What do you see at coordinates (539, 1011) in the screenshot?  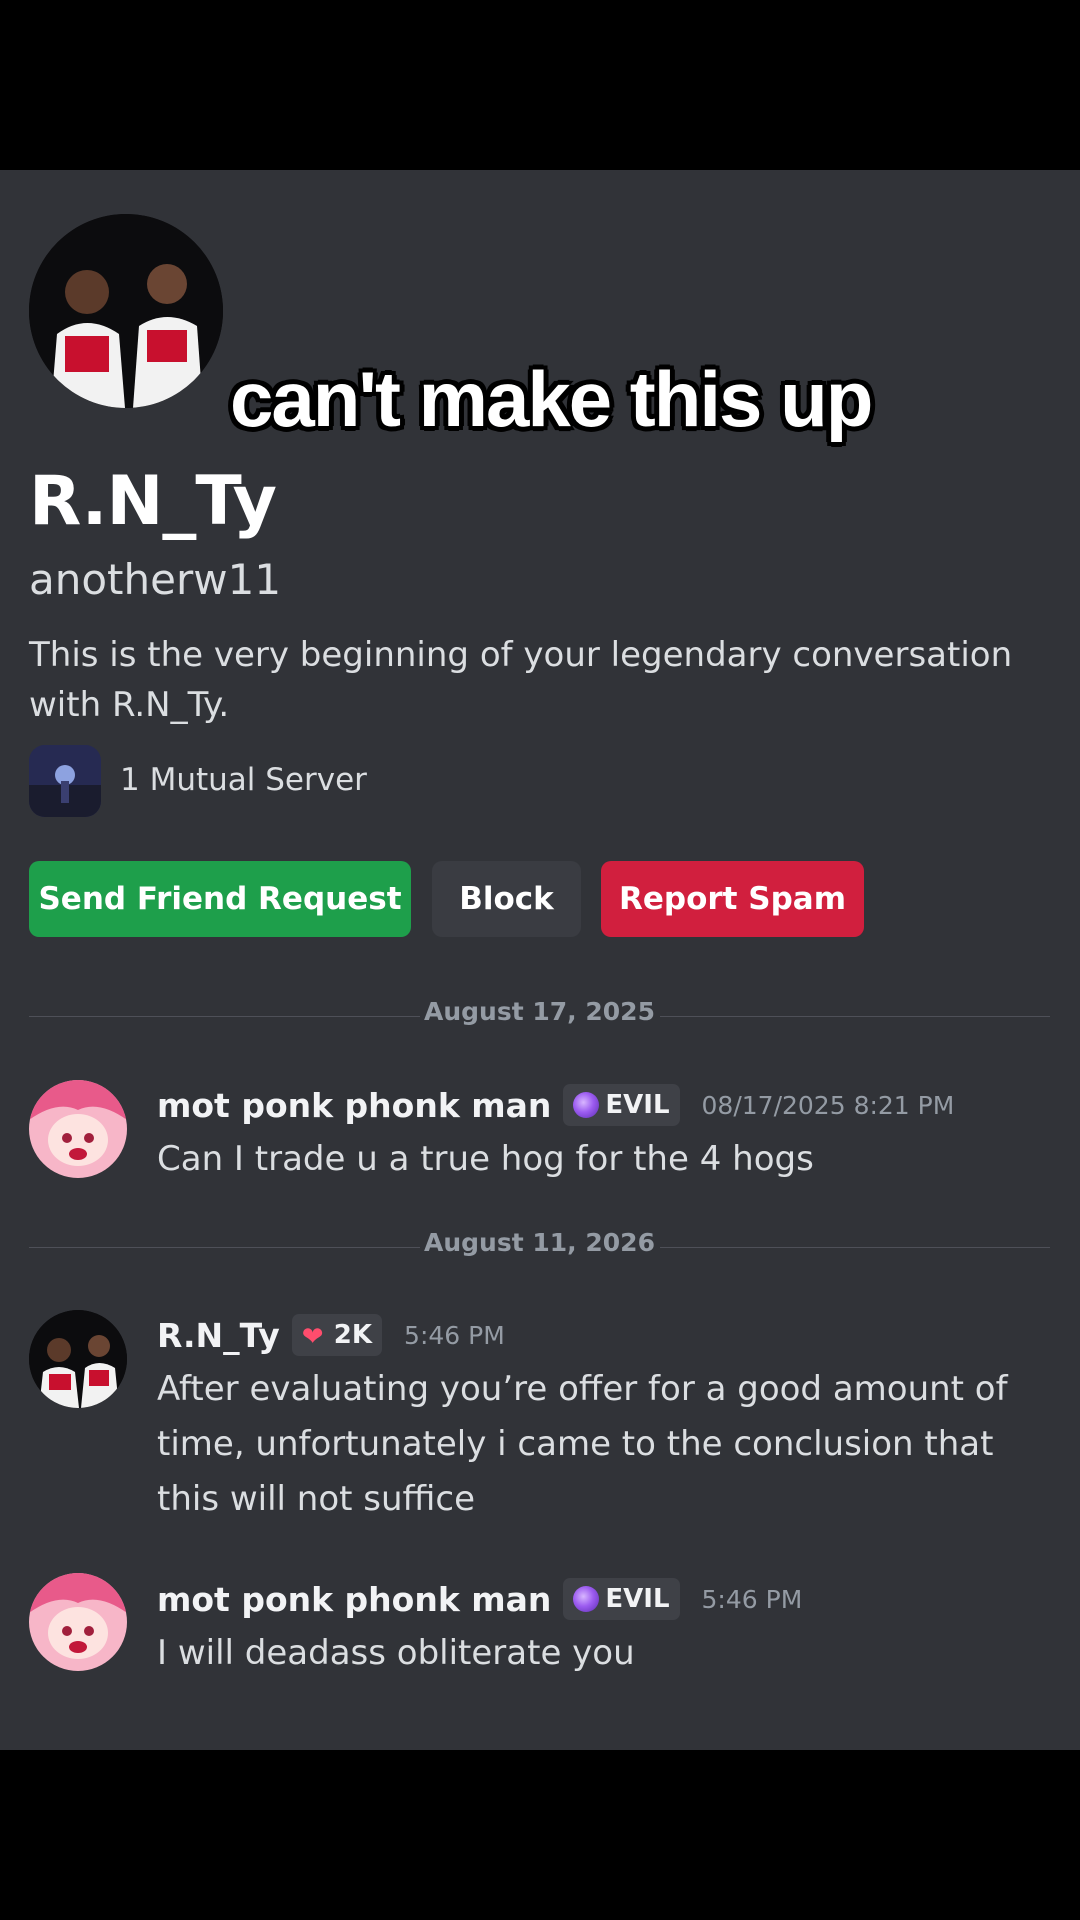 I see `divider-date: August 17, 2025` at bounding box center [539, 1011].